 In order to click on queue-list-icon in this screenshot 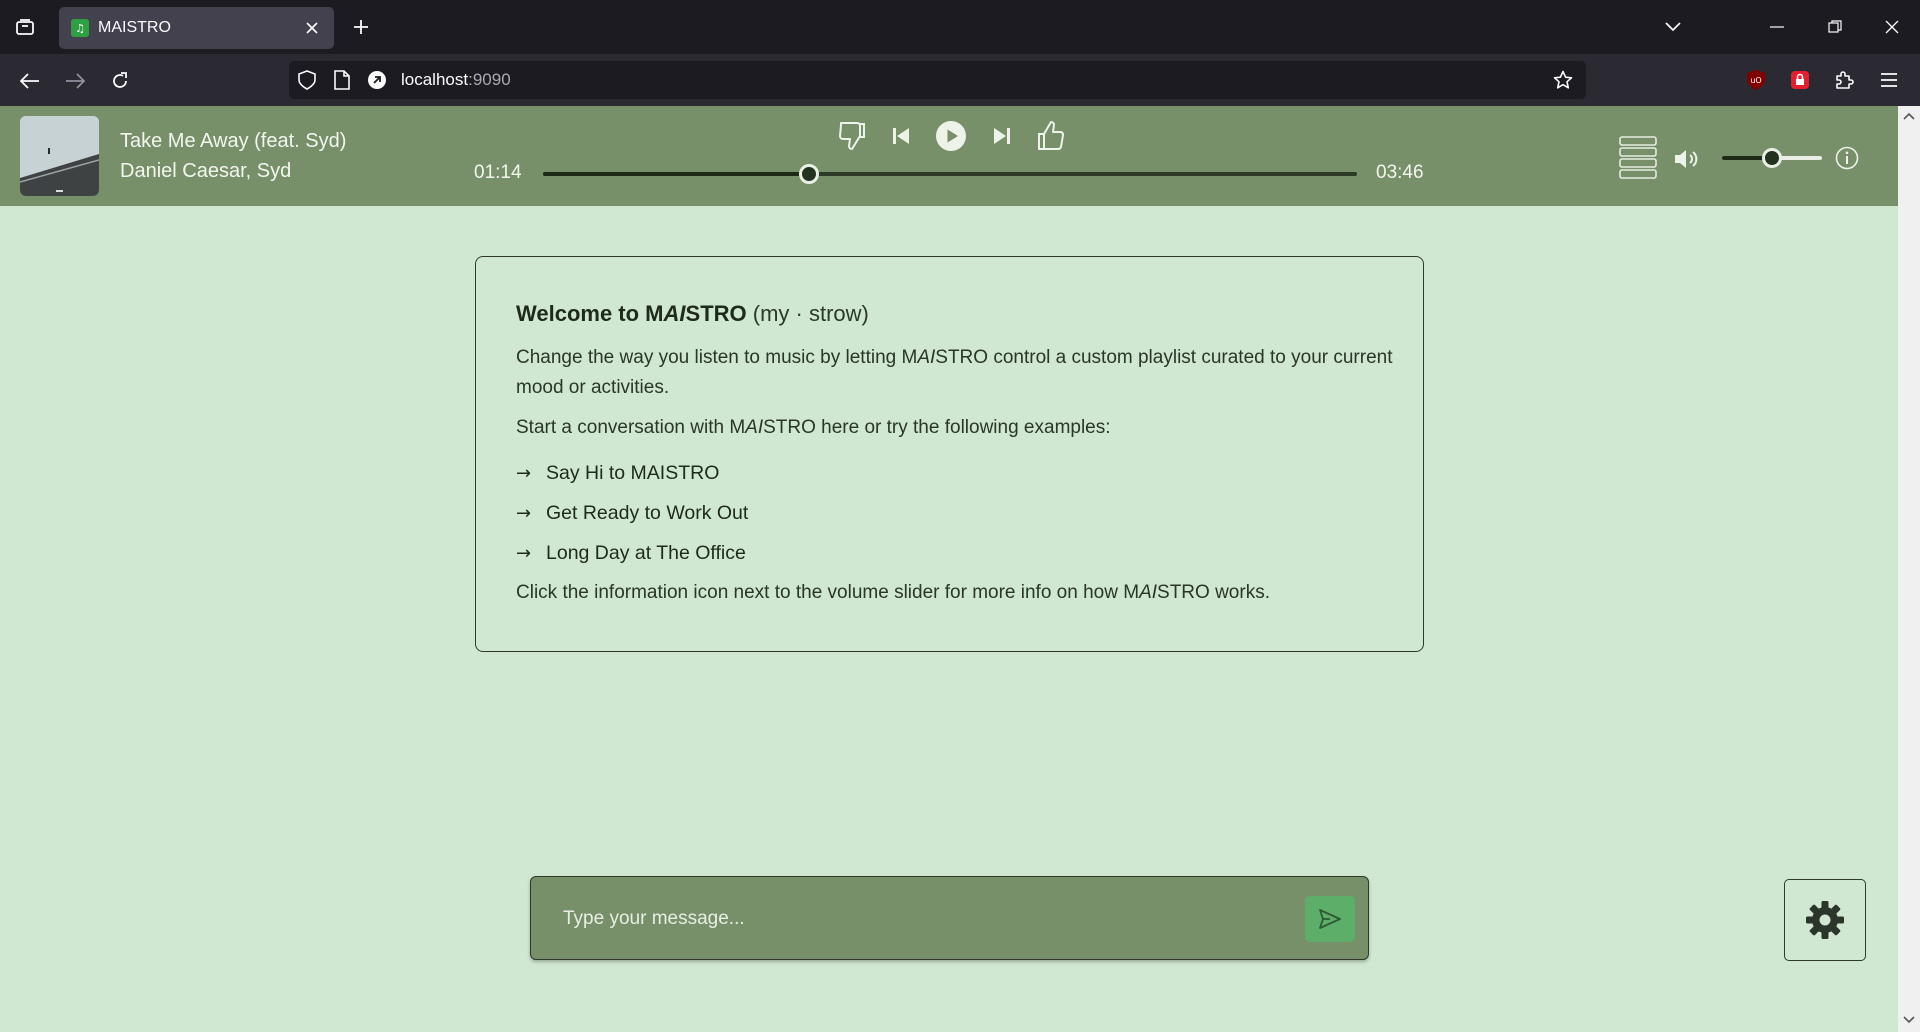, I will do `click(1638, 158)`.